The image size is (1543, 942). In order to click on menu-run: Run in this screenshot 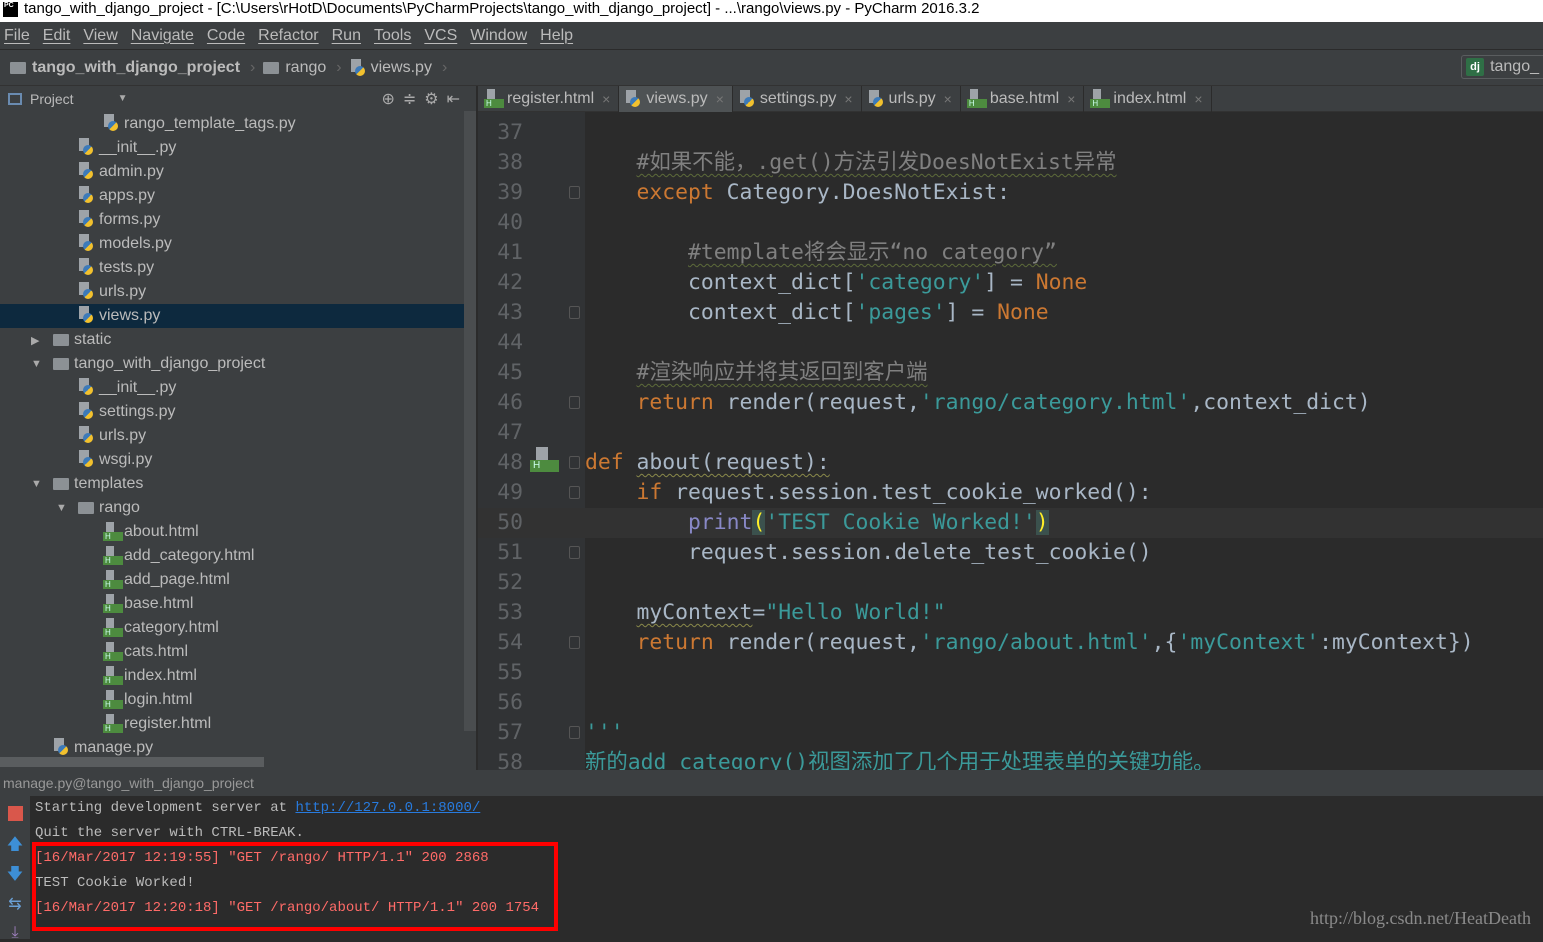, I will do `click(346, 36)`.